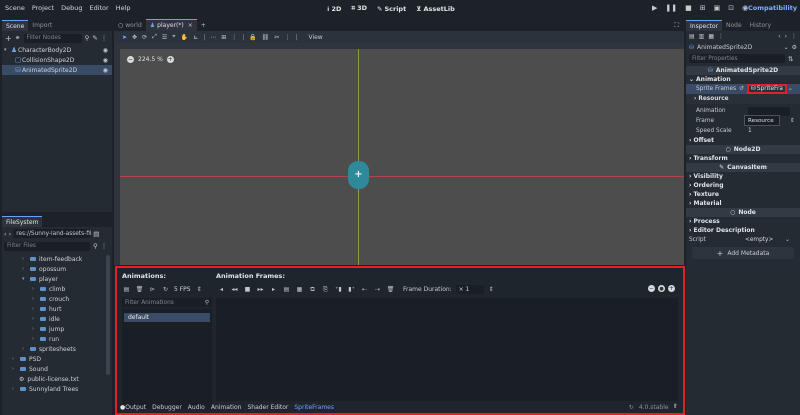  What do you see at coordinates (769, 131) in the screenshot?
I see `speed-scale-input: 1` at bounding box center [769, 131].